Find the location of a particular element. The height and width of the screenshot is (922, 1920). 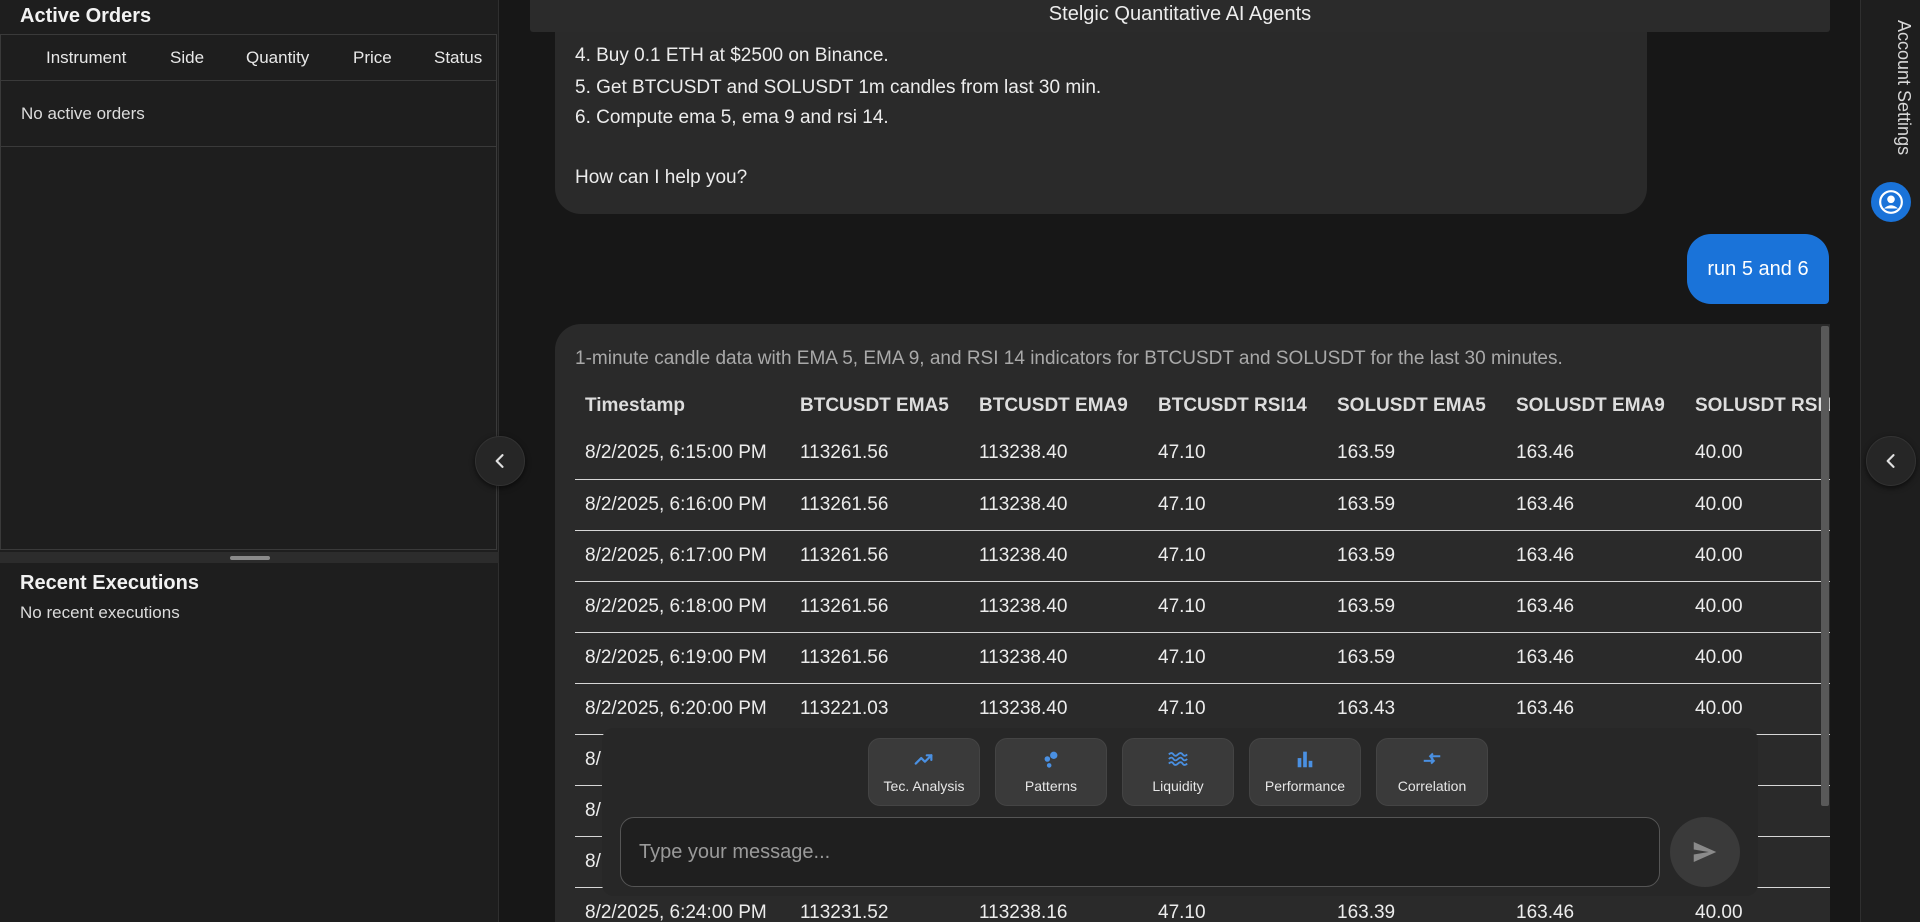

column-header: SOLUSDT EMA5 is located at coordinates (1411, 405).